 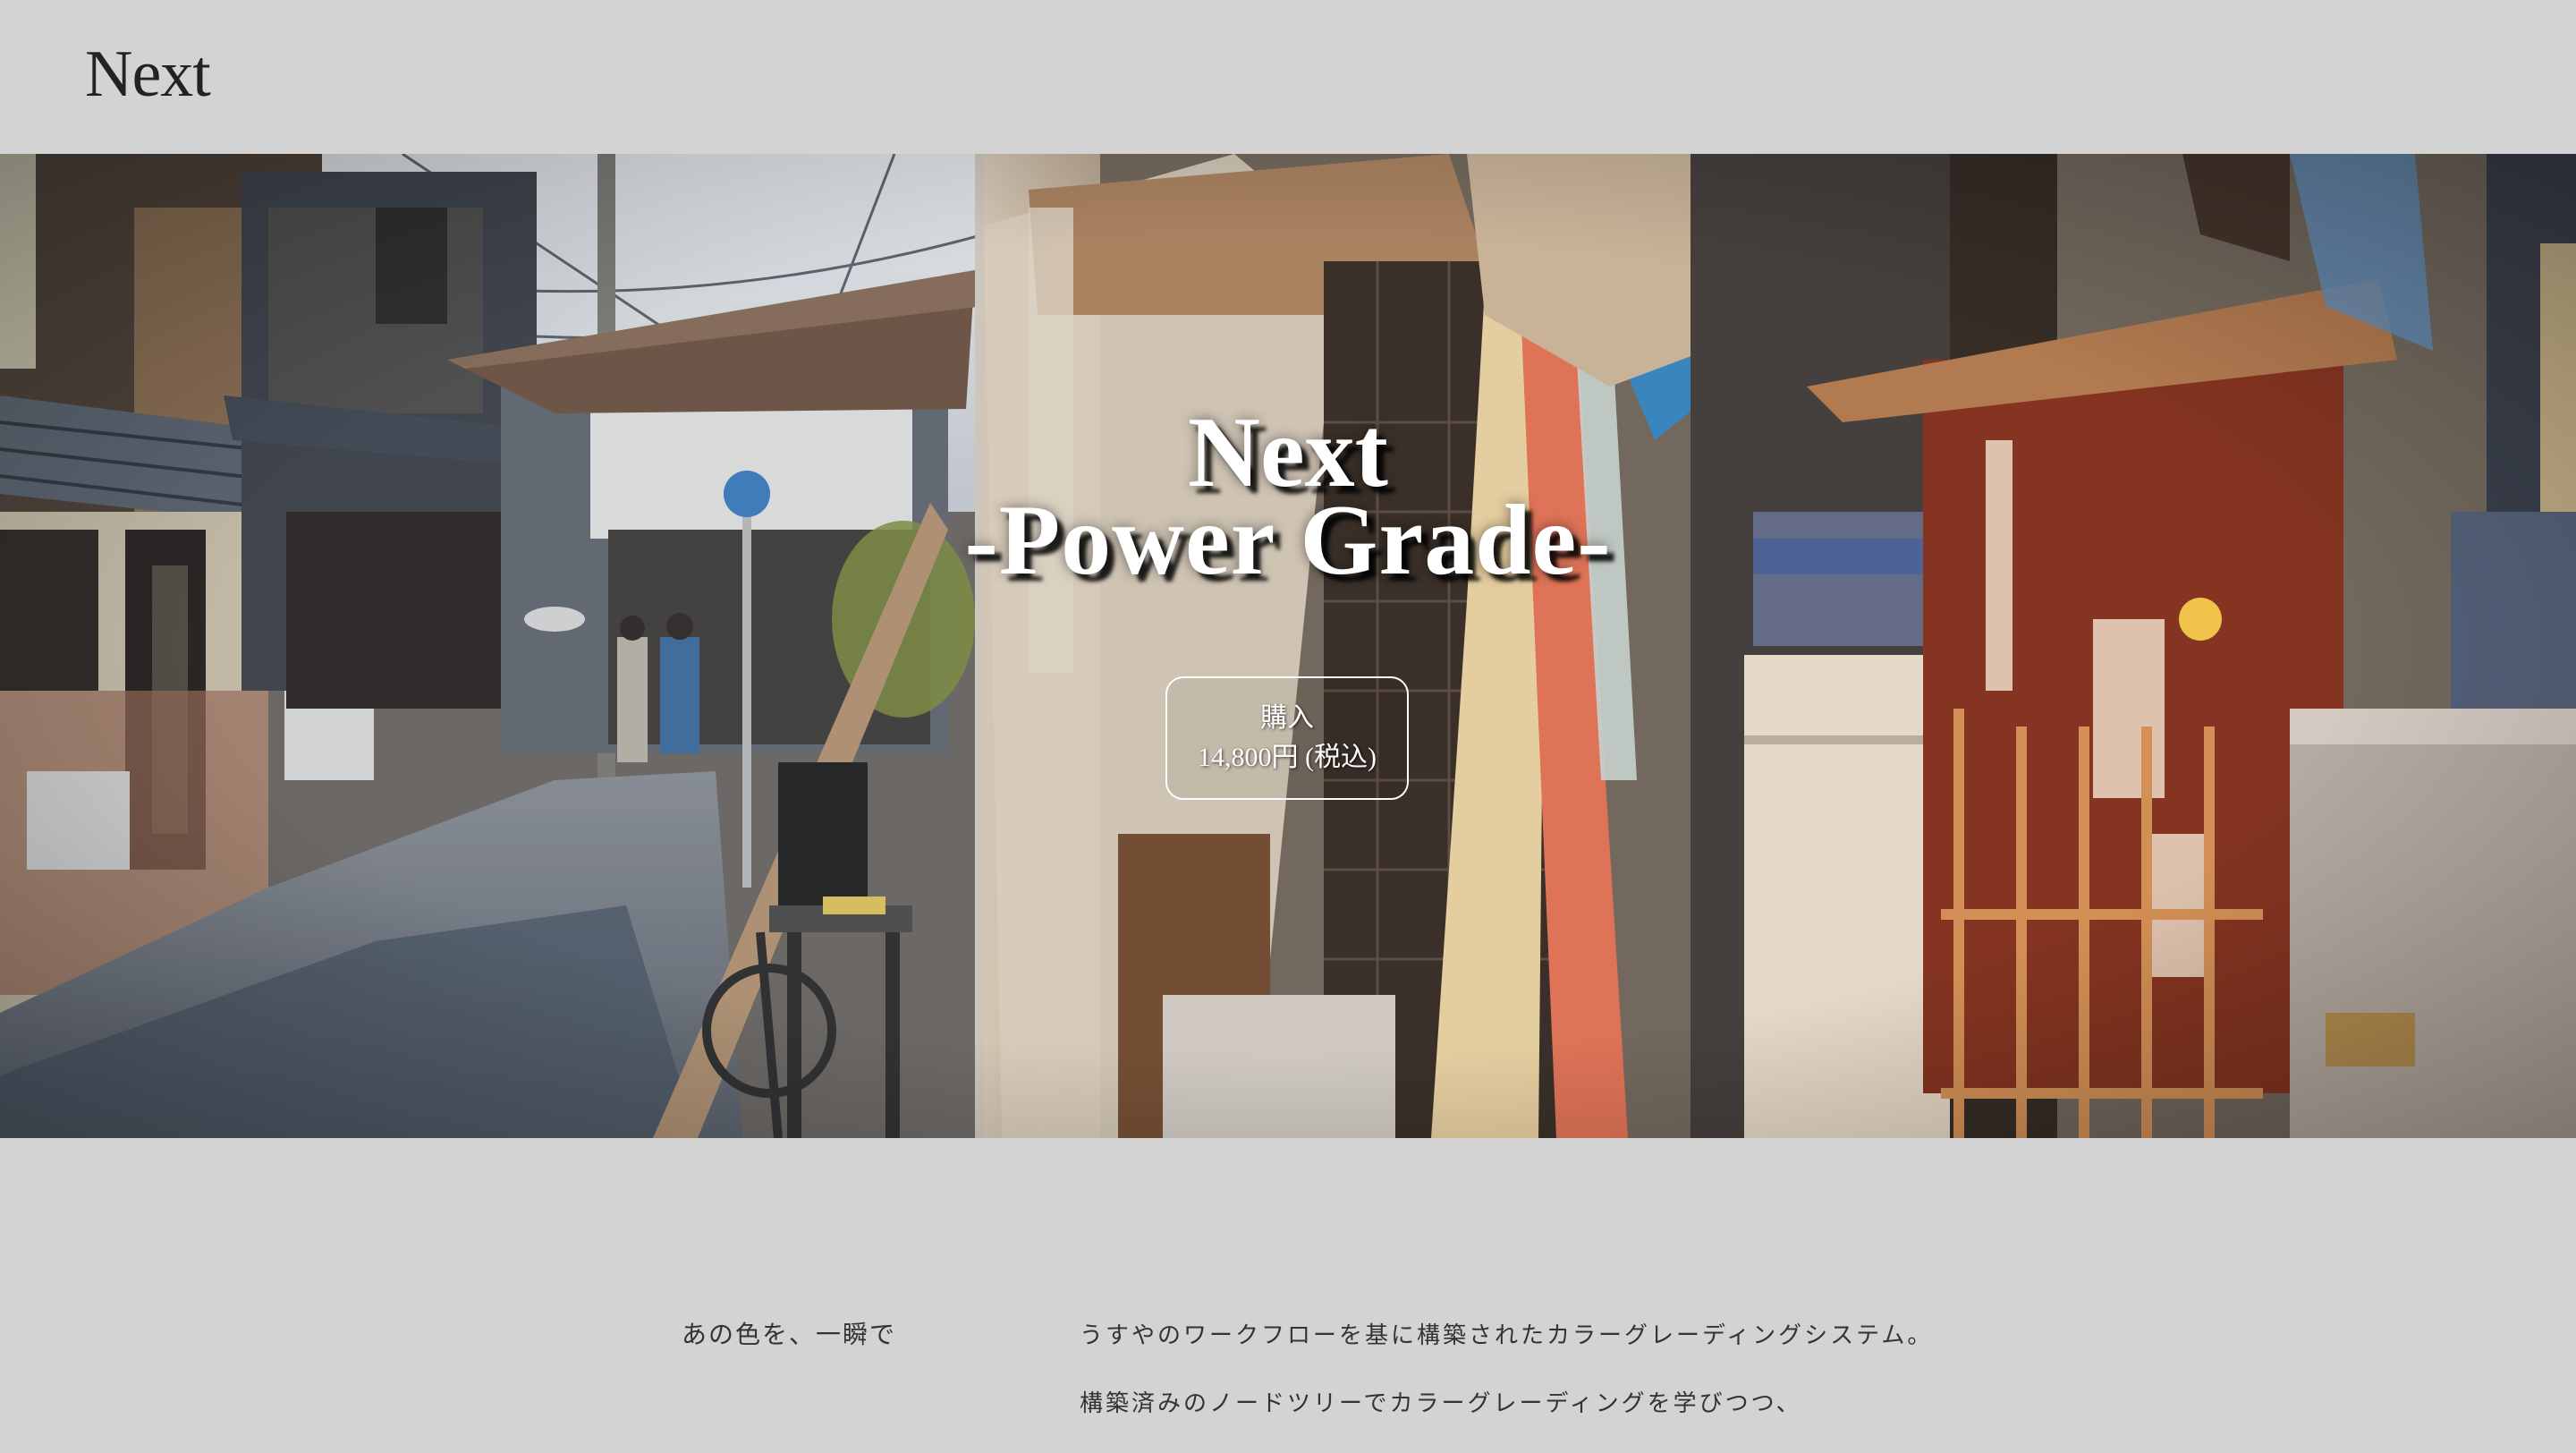 I want to click on buy-button-price: 14,800円 (税込), so click(x=1287, y=757).